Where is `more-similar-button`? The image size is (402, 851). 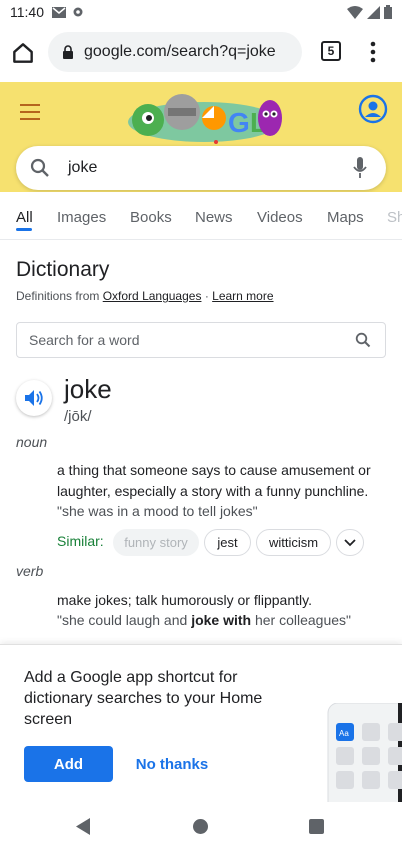
more-similar-button is located at coordinates (350, 542).